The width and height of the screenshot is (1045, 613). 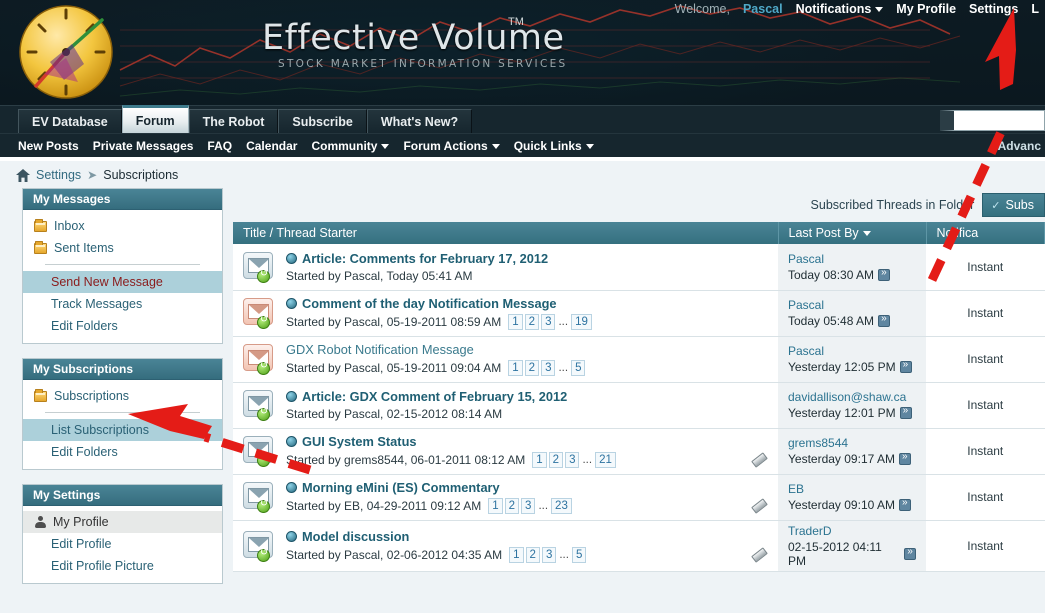 What do you see at coordinates (1019, 146) in the screenshot?
I see `advanced-search-link: Advanc` at bounding box center [1019, 146].